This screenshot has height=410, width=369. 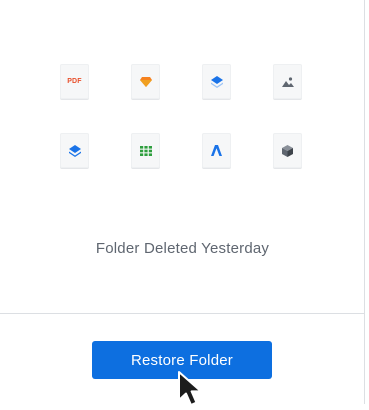 I want to click on affinity-icon, so click(x=216, y=150).